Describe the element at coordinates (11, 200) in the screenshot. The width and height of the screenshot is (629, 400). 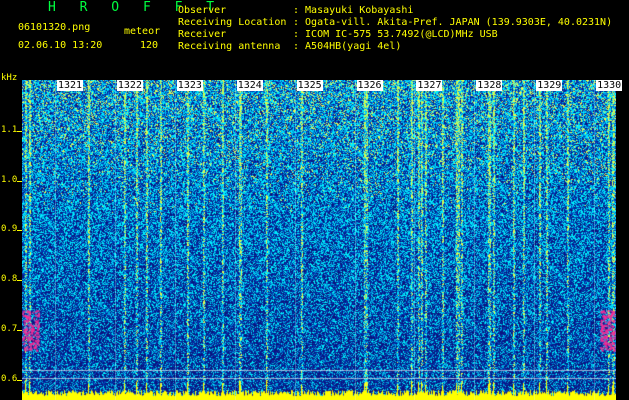
I see `y-axis: kHz 1.1 1.0 0.9 0.8 0.7 0.6` at that location.